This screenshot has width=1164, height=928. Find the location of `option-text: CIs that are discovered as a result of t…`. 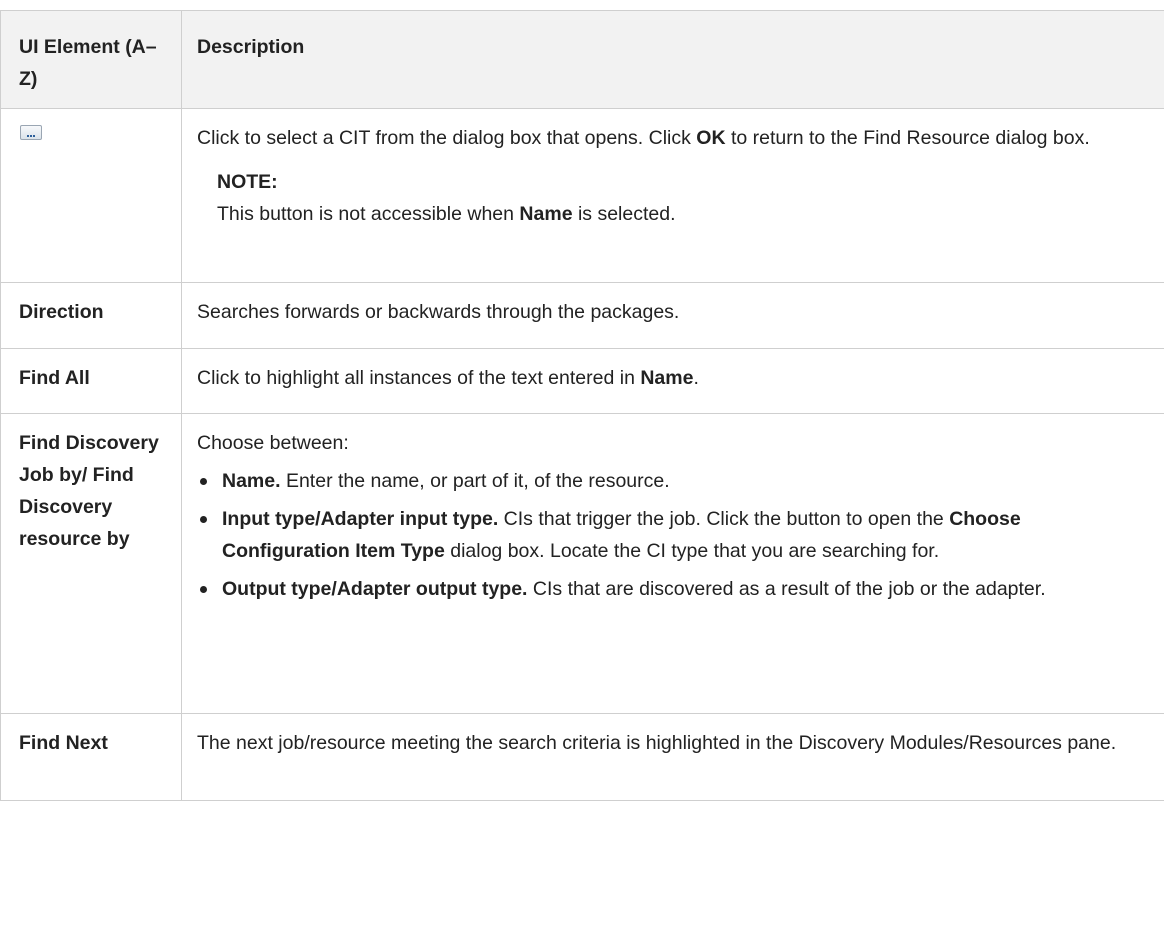

option-text: CIs that are discovered as a result of t… is located at coordinates (786, 589).